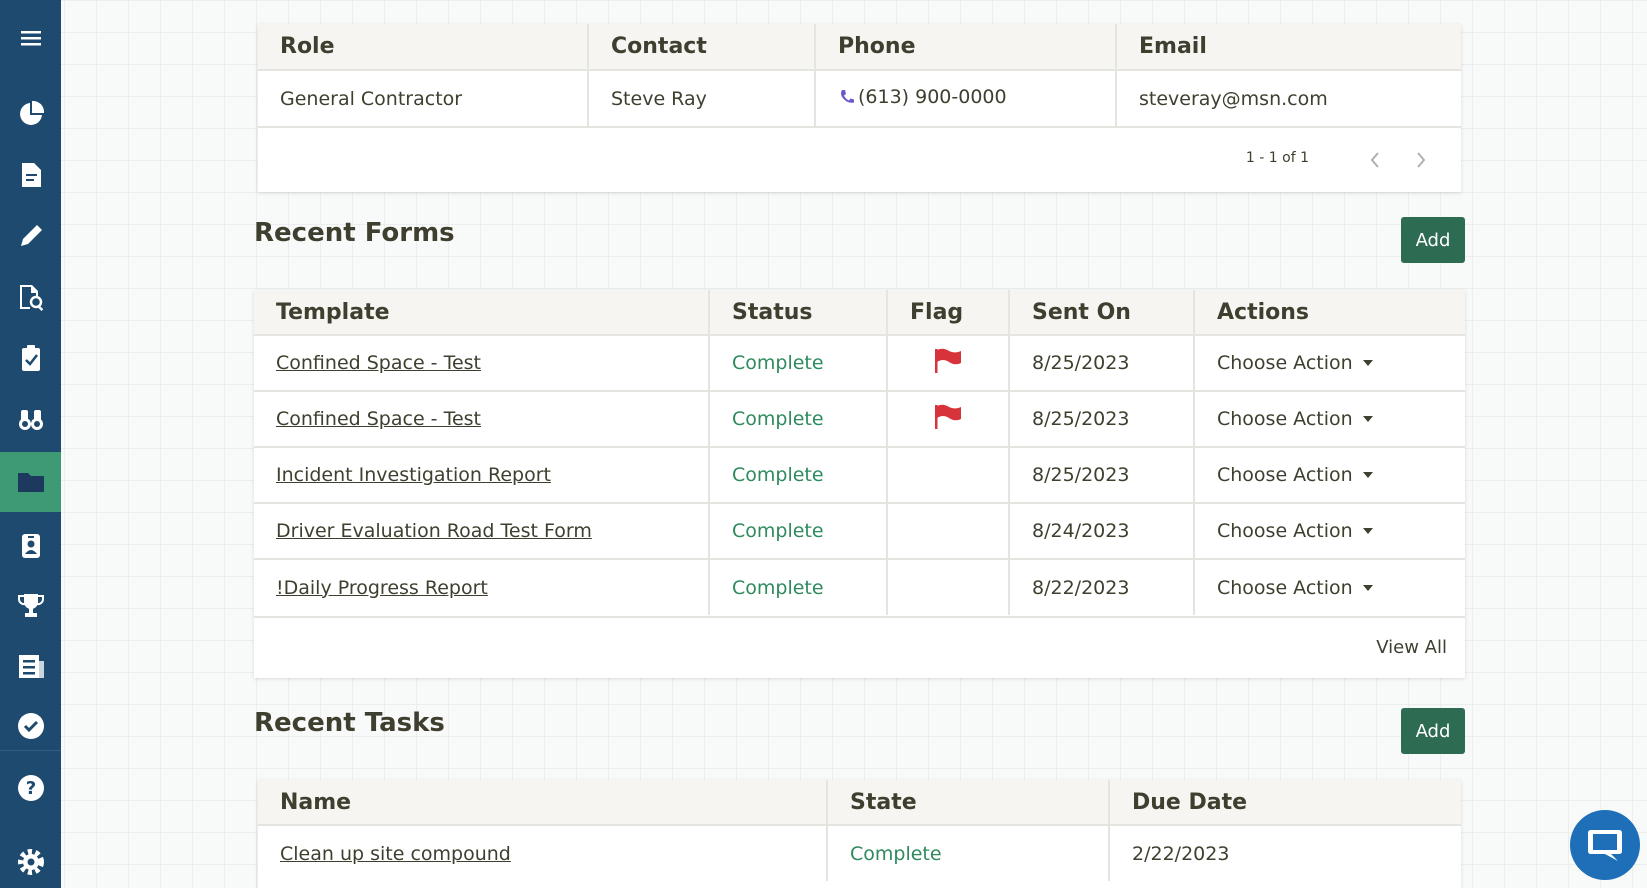 The width and height of the screenshot is (1647, 888). I want to click on contact-name: Steve Ray, so click(702, 97).